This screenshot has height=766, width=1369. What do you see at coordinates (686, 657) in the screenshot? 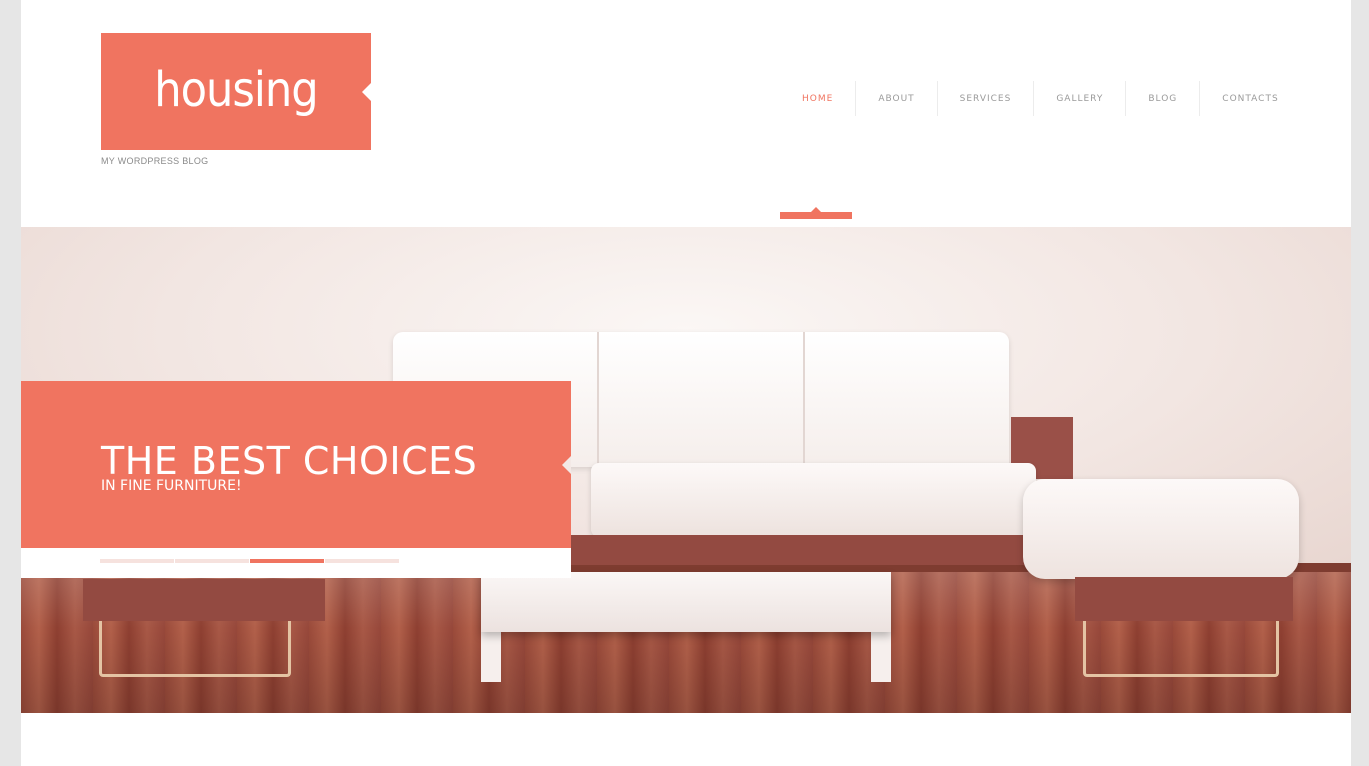
I see `coffee-table-image-legs` at bounding box center [686, 657].